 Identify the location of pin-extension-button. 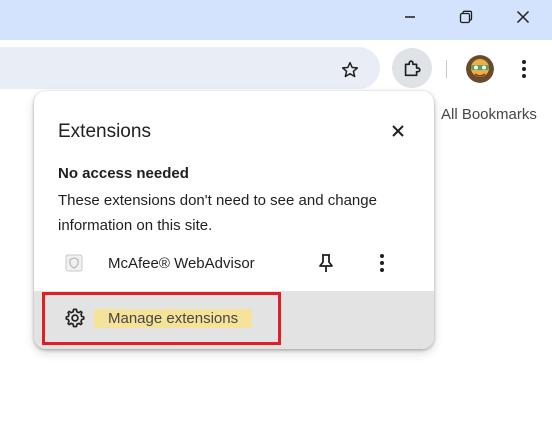
(326, 263).